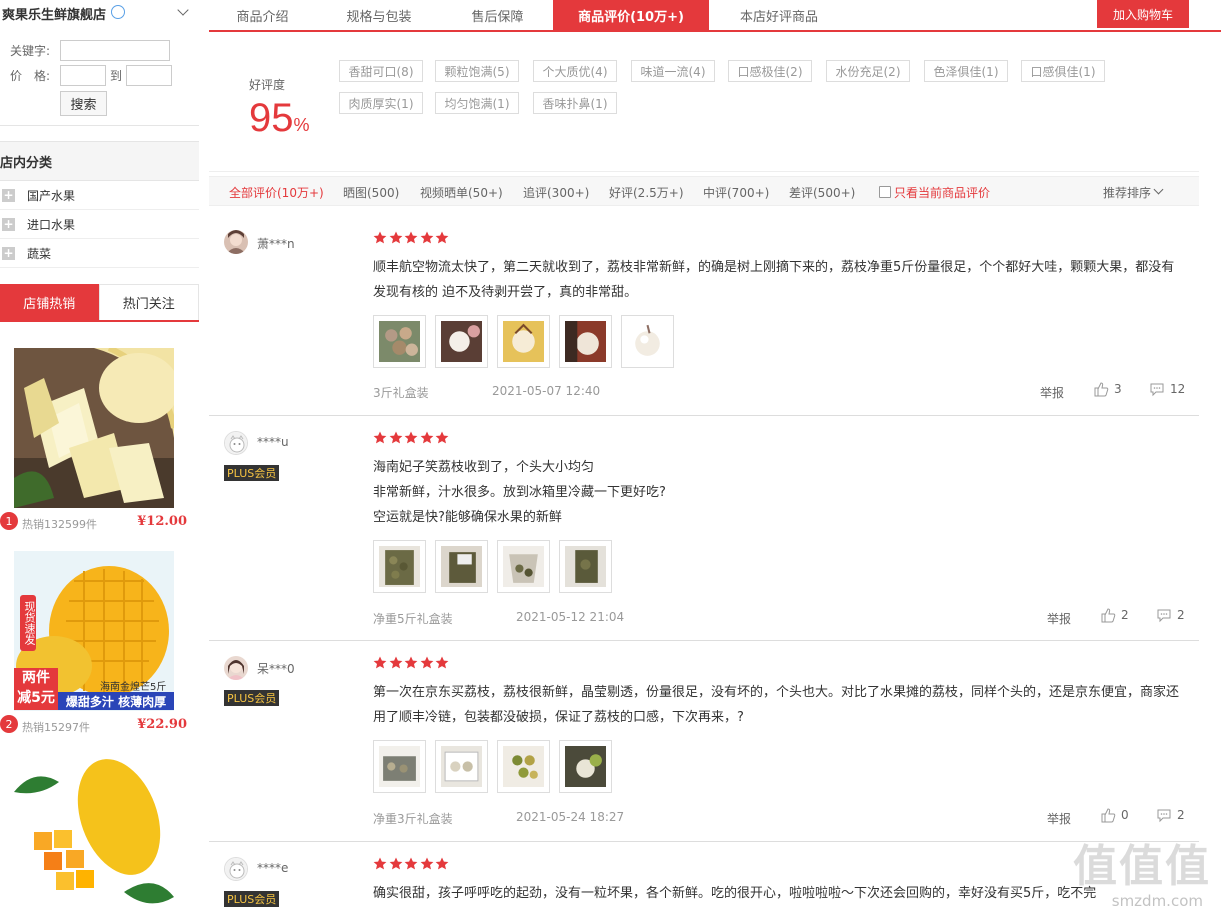 The image size is (1221, 912). I want to click on product-price: ¥12.00, so click(162, 521).